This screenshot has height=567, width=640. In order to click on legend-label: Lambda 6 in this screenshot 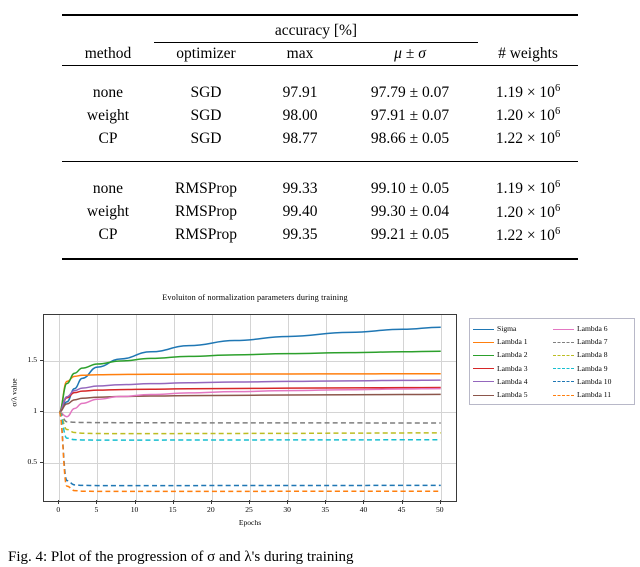, I will do `click(592, 329)`.